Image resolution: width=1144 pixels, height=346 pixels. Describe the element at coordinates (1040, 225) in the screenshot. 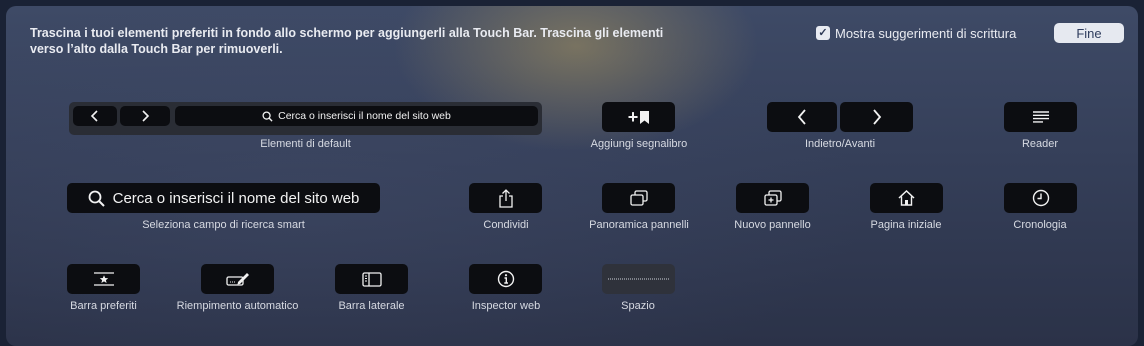

I see `history-caption: Cronologia` at that location.